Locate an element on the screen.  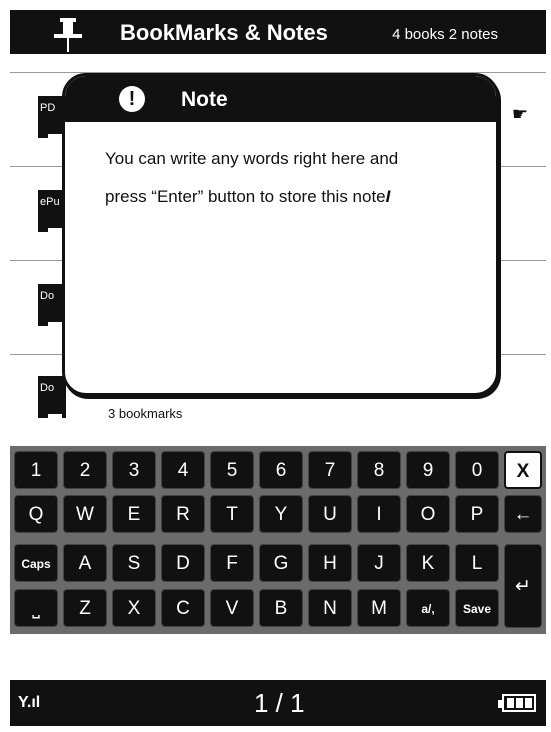
page-indicator: 1 / 1 is located at coordinates (279, 703).